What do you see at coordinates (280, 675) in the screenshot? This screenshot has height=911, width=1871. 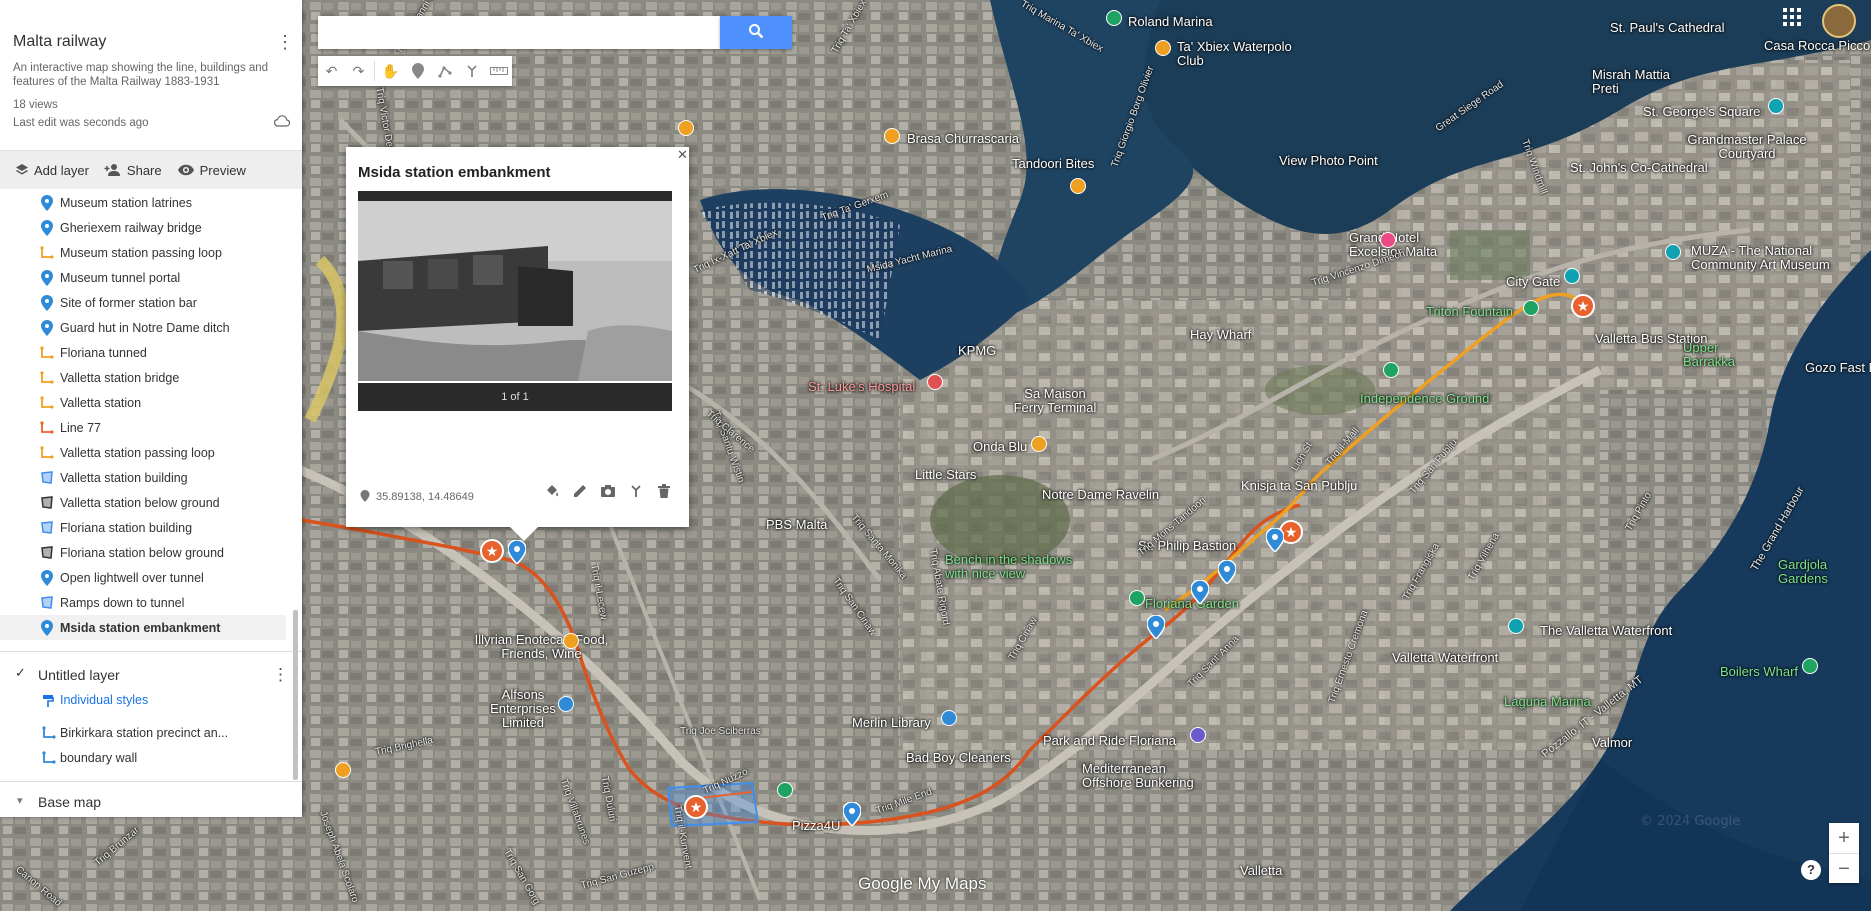 I see `layer-options-icon: ⋮` at bounding box center [280, 675].